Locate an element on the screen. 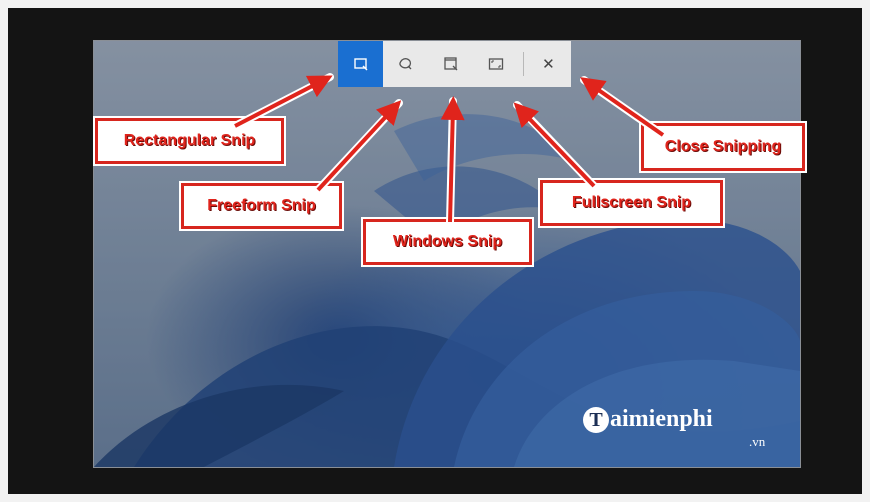  toolbar-divider is located at coordinates (523, 64).